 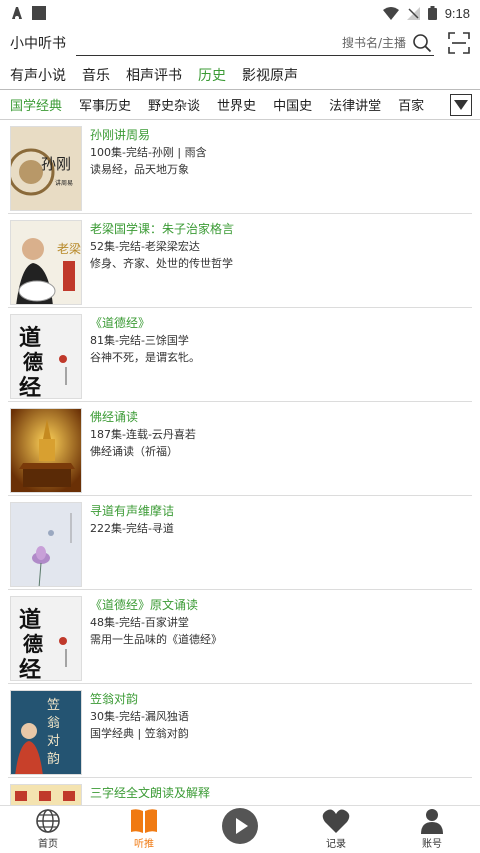 What do you see at coordinates (240, 793) in the screenshot?
I see `list-item: 三字经全文朗读及解释` at bounding box center [240, 793].